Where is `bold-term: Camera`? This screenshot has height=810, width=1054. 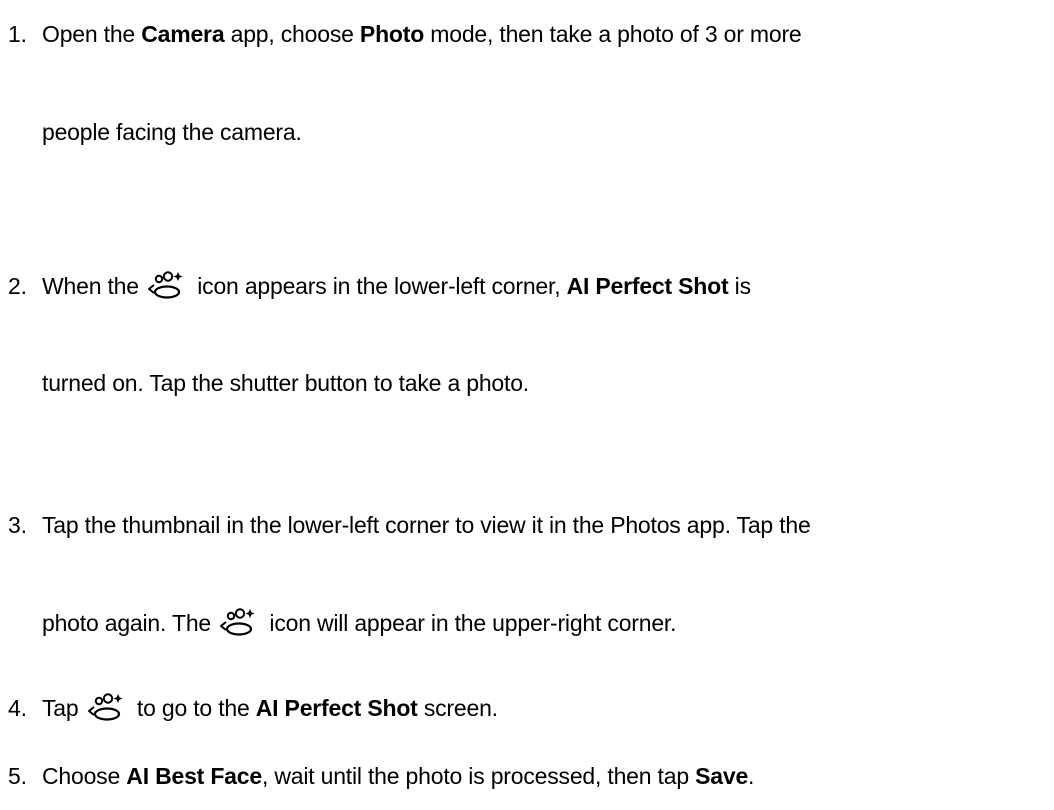 bold-term: Camera is located at coordinates (183, 34).